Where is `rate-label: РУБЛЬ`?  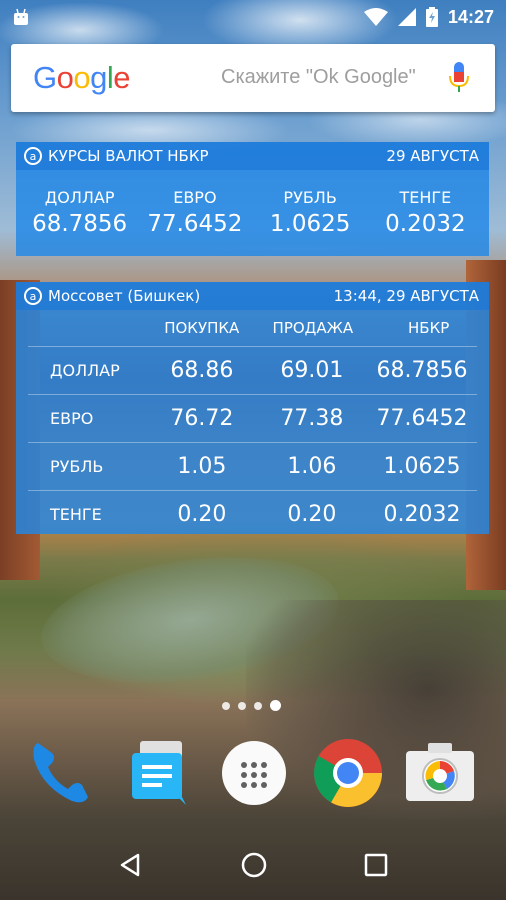
rate-label: РУБЛЬ is located at coordinates (310, 197).